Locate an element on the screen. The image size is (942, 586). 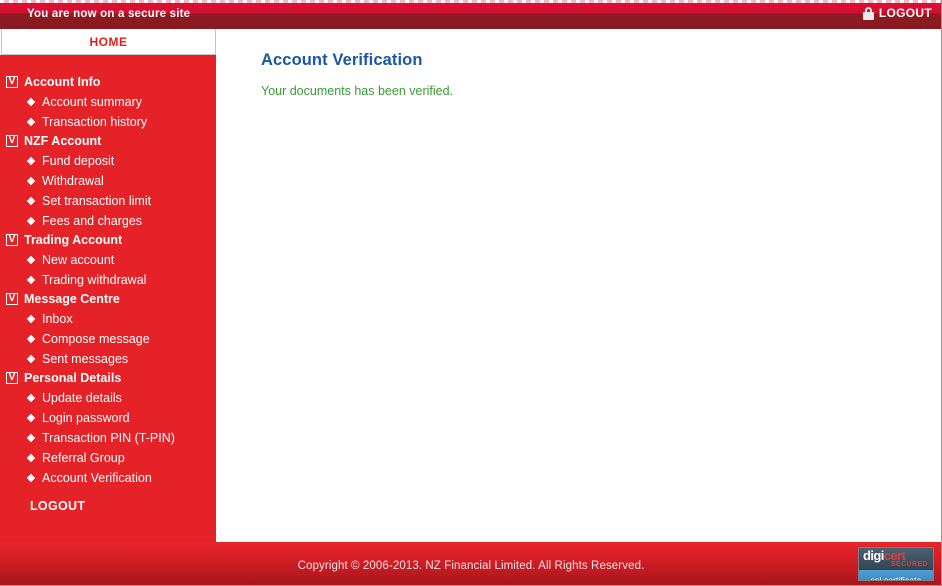
sidebar-item-label: Trading withdrawal is located at coordinates (94, 280).